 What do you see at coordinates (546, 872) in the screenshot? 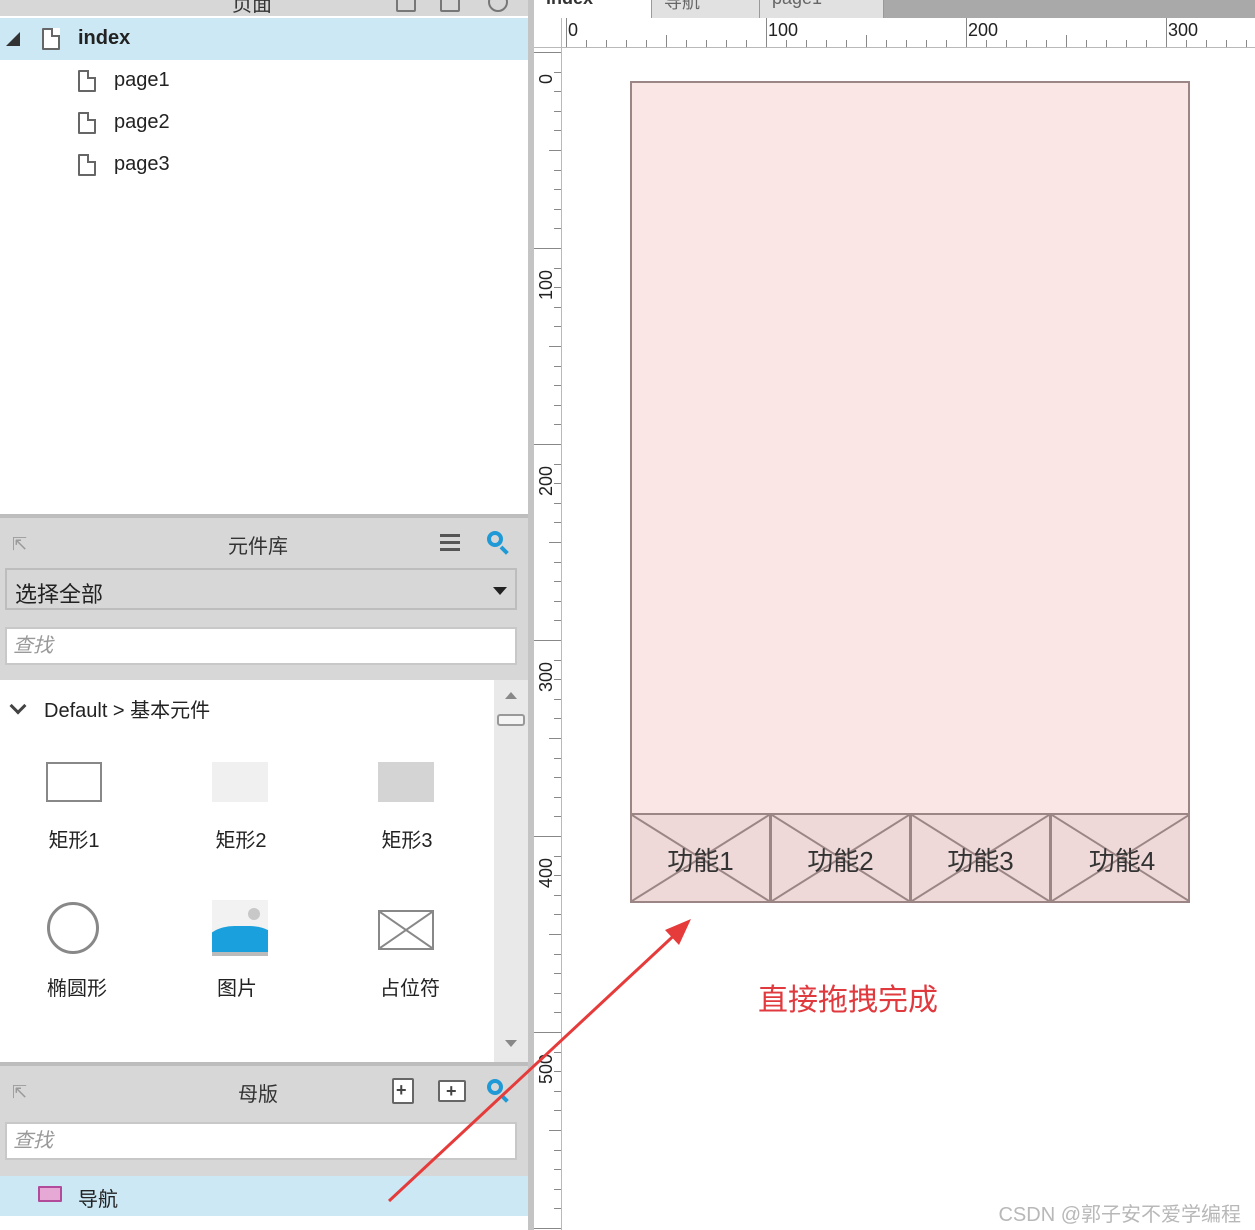
I see `ruler-label: 400` at bounding box center [546, 872].